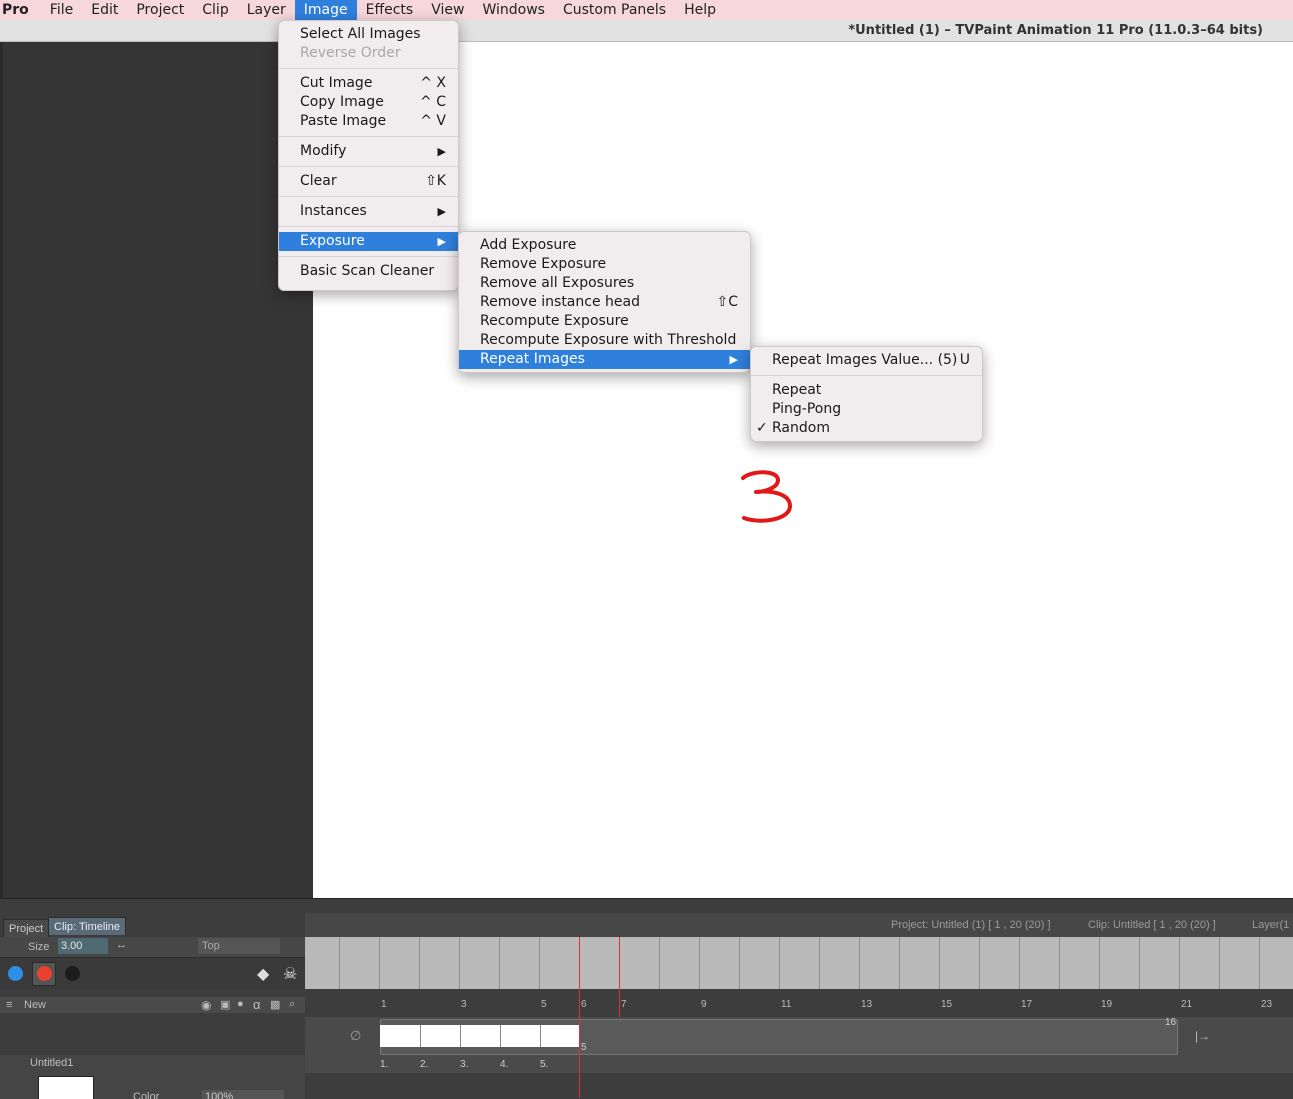  What do you see at coordinates (323, 151) in the screenshot?
I see `modify-label: Modify` at bounding box center [323, 151].